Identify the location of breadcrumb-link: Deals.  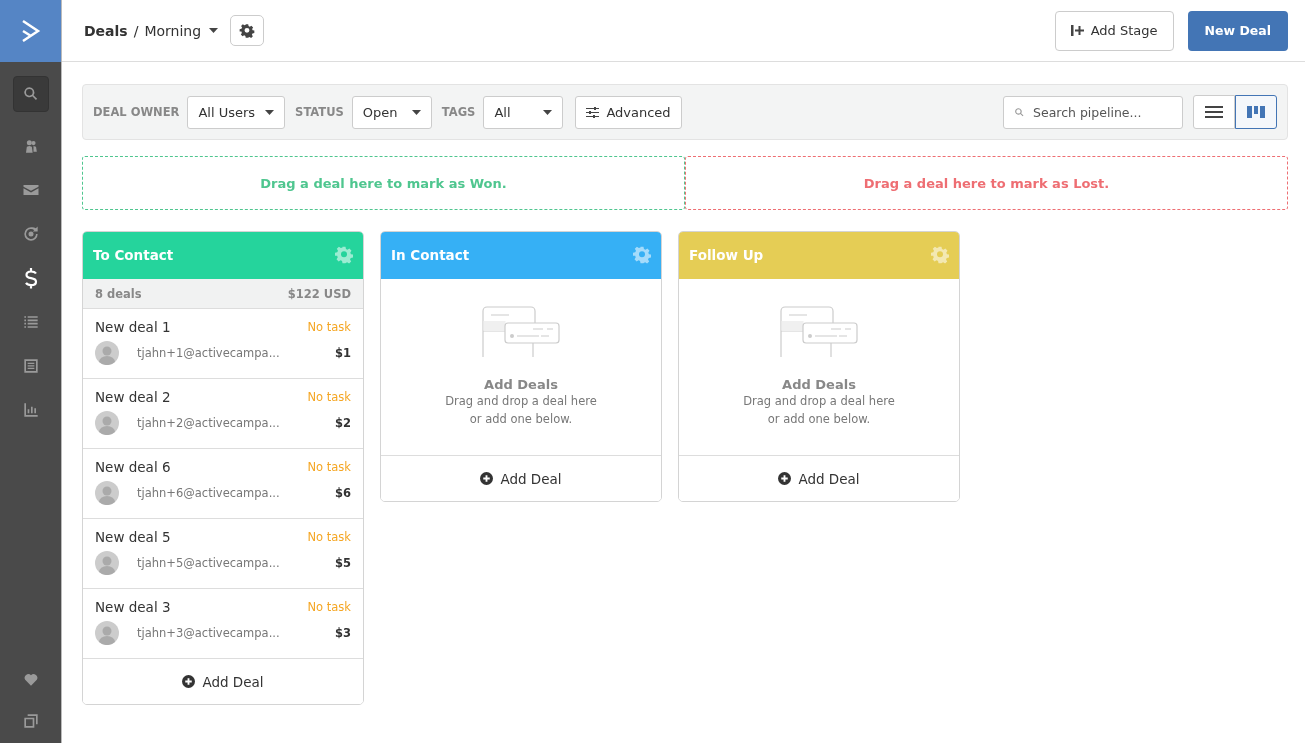
(106, 30).